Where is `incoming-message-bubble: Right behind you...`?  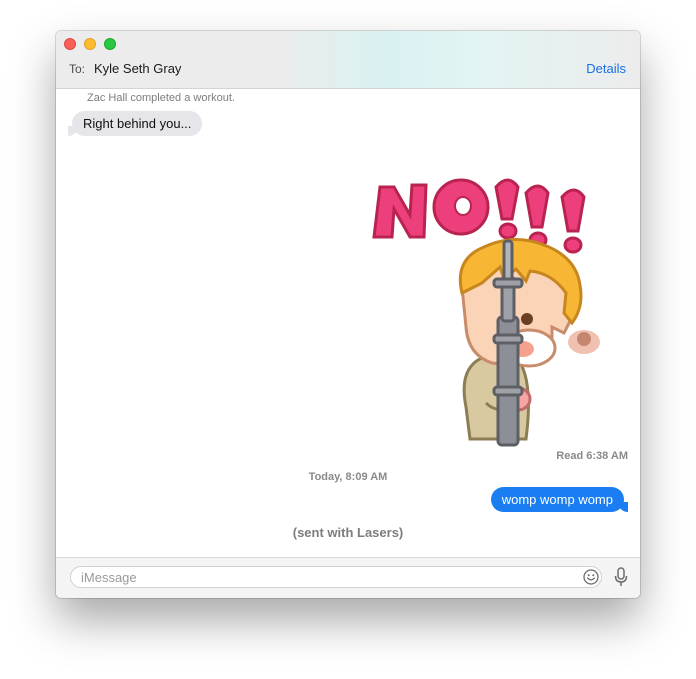 incoming-message-bubble: Right behind you... is located at coordinates (135, 123).